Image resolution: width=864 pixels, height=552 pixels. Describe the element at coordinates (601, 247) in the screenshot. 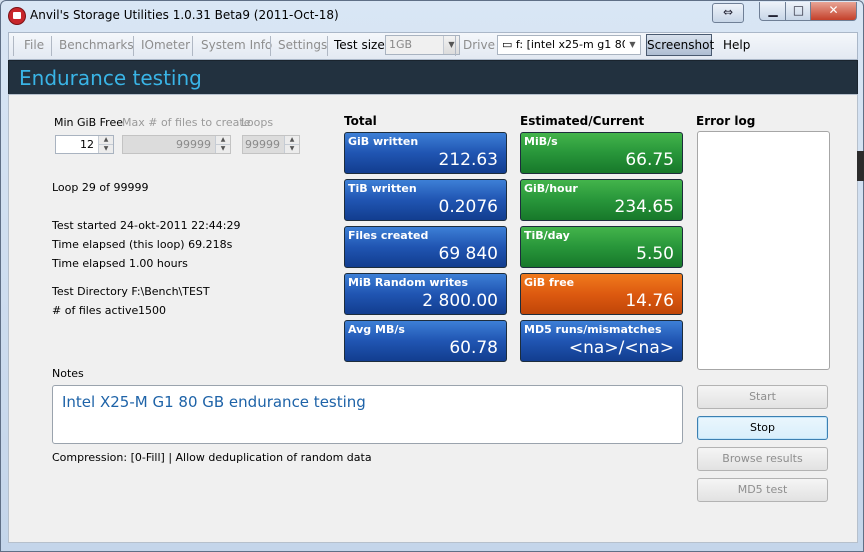

I see `tile-tib-day: TiB/day 5.50` at that location.